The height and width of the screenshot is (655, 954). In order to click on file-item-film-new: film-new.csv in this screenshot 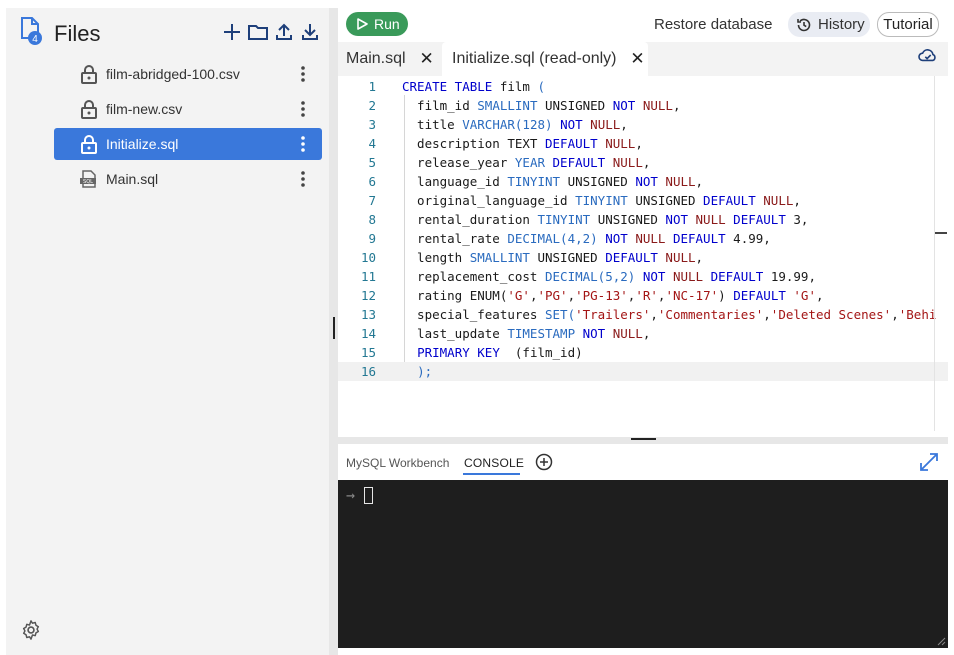, I will do `click(188, 109)`.